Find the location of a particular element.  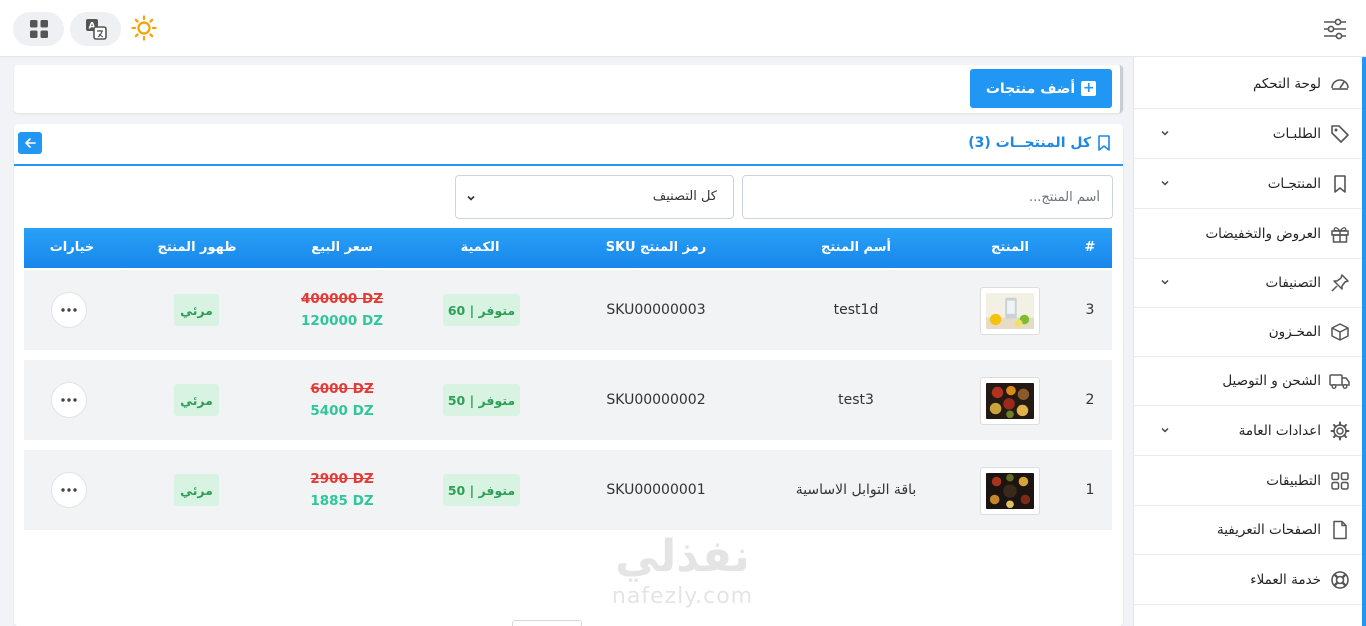

sidebar-item-offers: العروض والتخفيضات is located at coordinates (1248, 234).